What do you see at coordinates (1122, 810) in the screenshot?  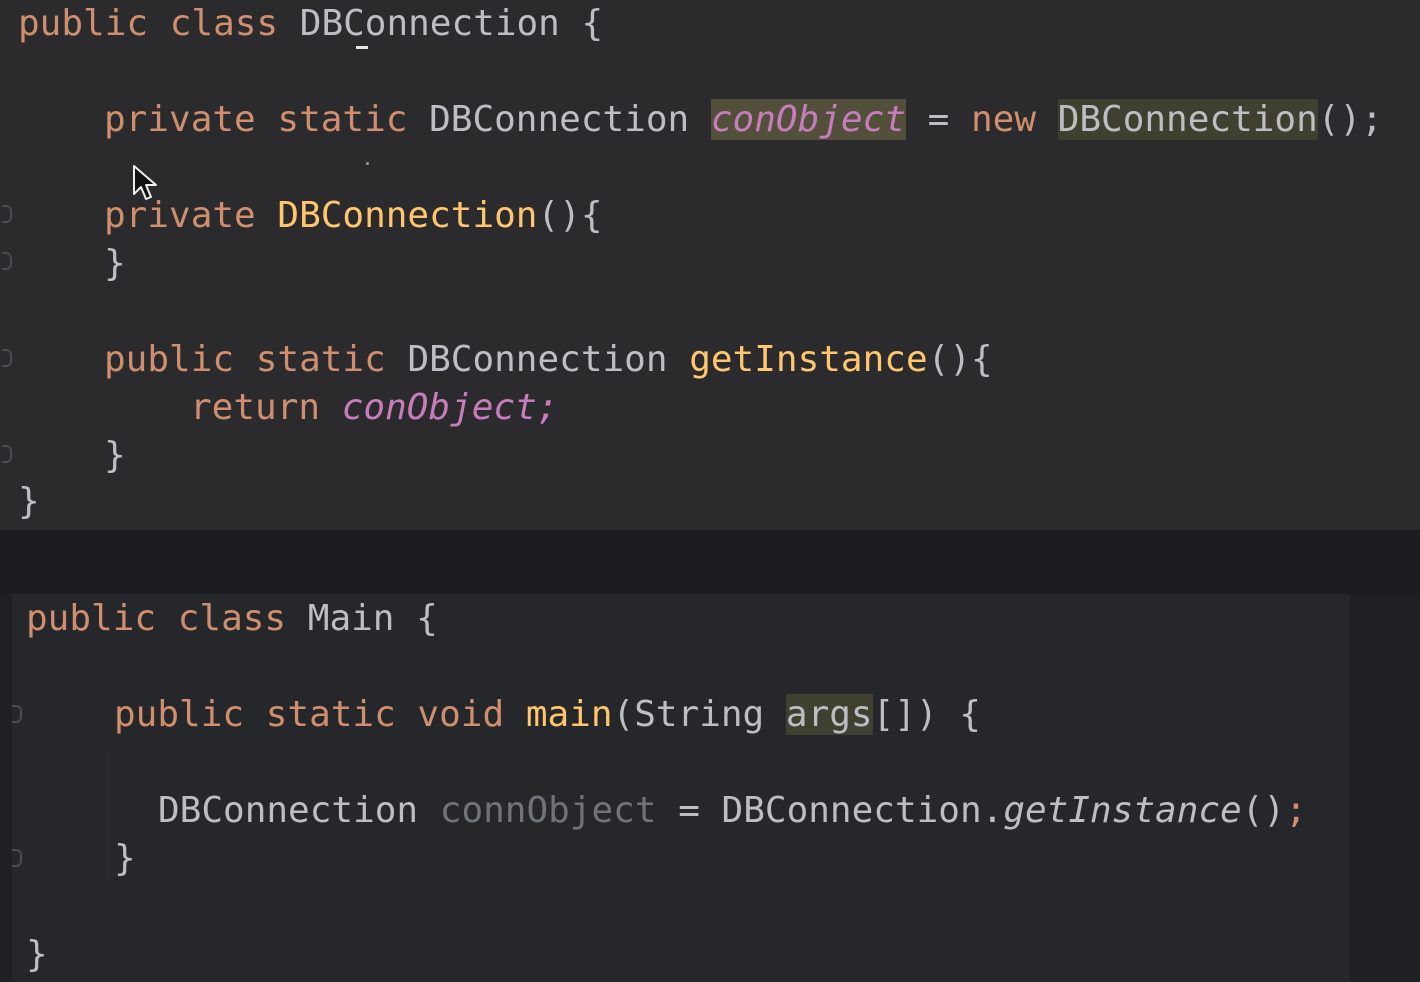 I see `static-method-call: getInstance` at bounding box center [1122, 810].